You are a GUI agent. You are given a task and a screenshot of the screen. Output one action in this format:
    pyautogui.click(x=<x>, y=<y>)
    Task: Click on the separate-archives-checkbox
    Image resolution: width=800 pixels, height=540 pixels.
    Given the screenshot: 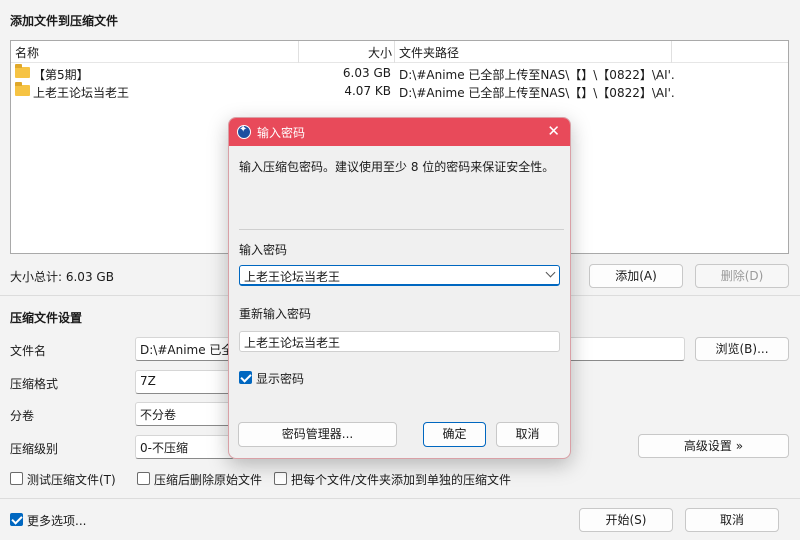 What is the action you would take?
    pyautogui.click(x=280, y=478)
    